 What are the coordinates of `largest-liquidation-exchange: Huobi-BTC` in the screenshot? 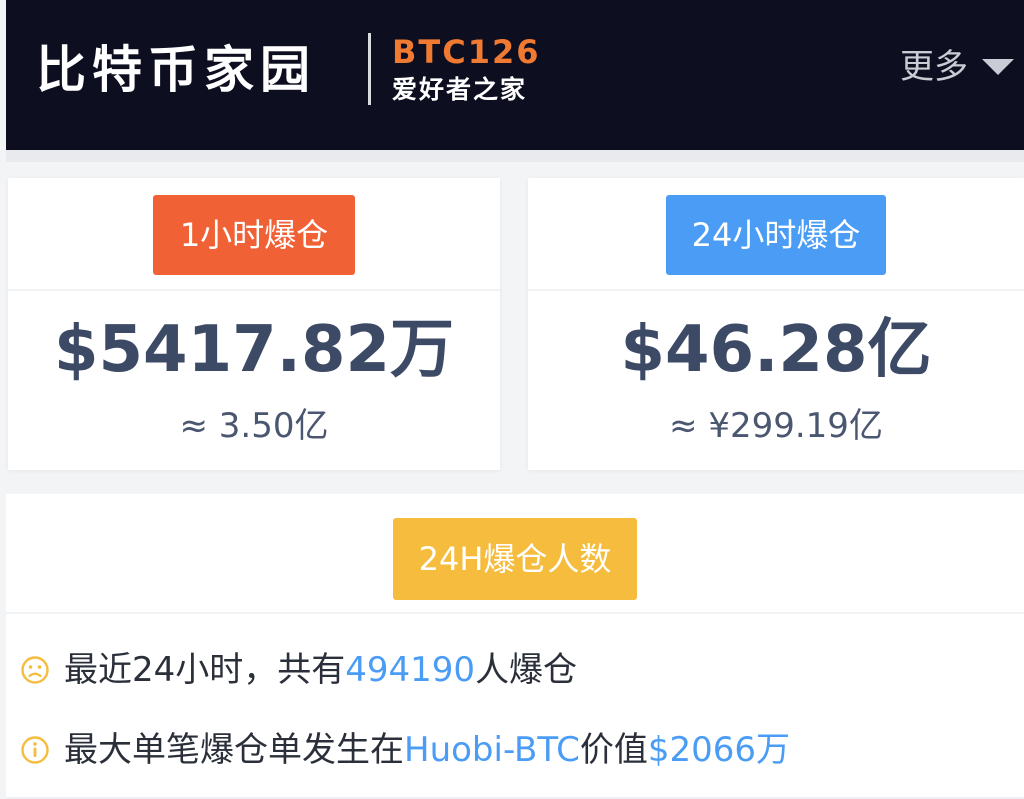 It's located at (492, 750).